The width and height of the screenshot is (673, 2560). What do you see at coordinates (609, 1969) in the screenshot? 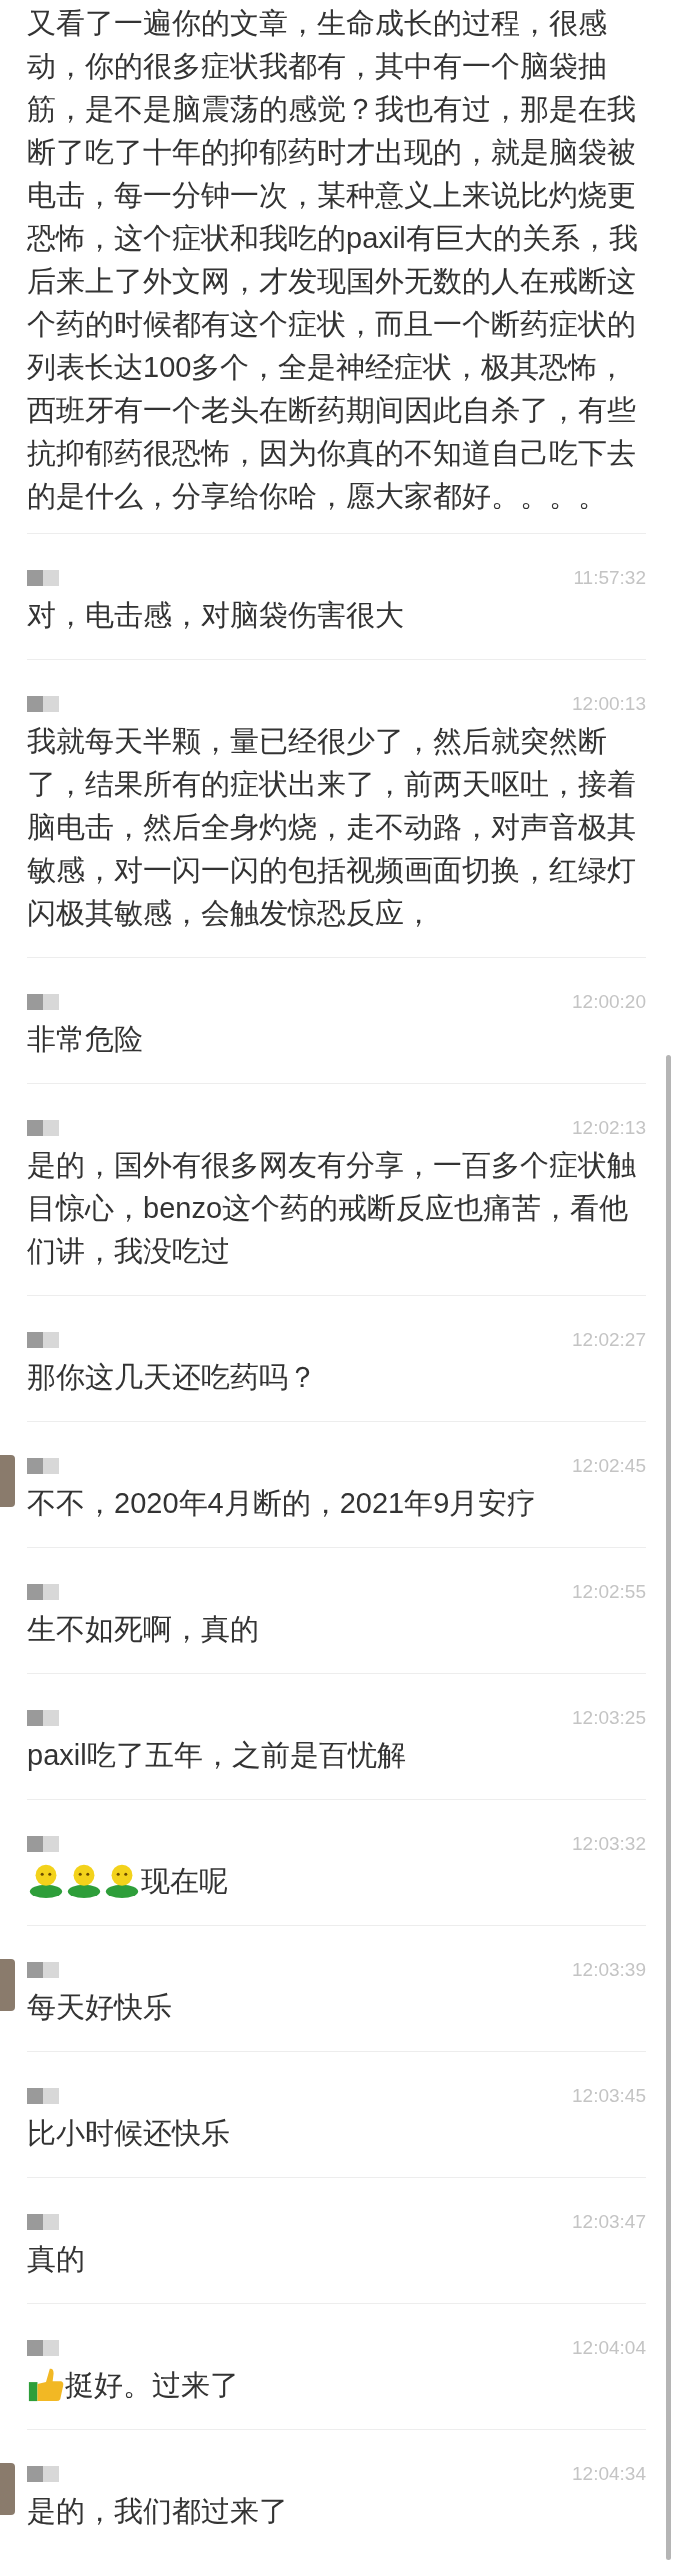
I see `message-time: 12:03:39` at bounding box center [609, 1969].